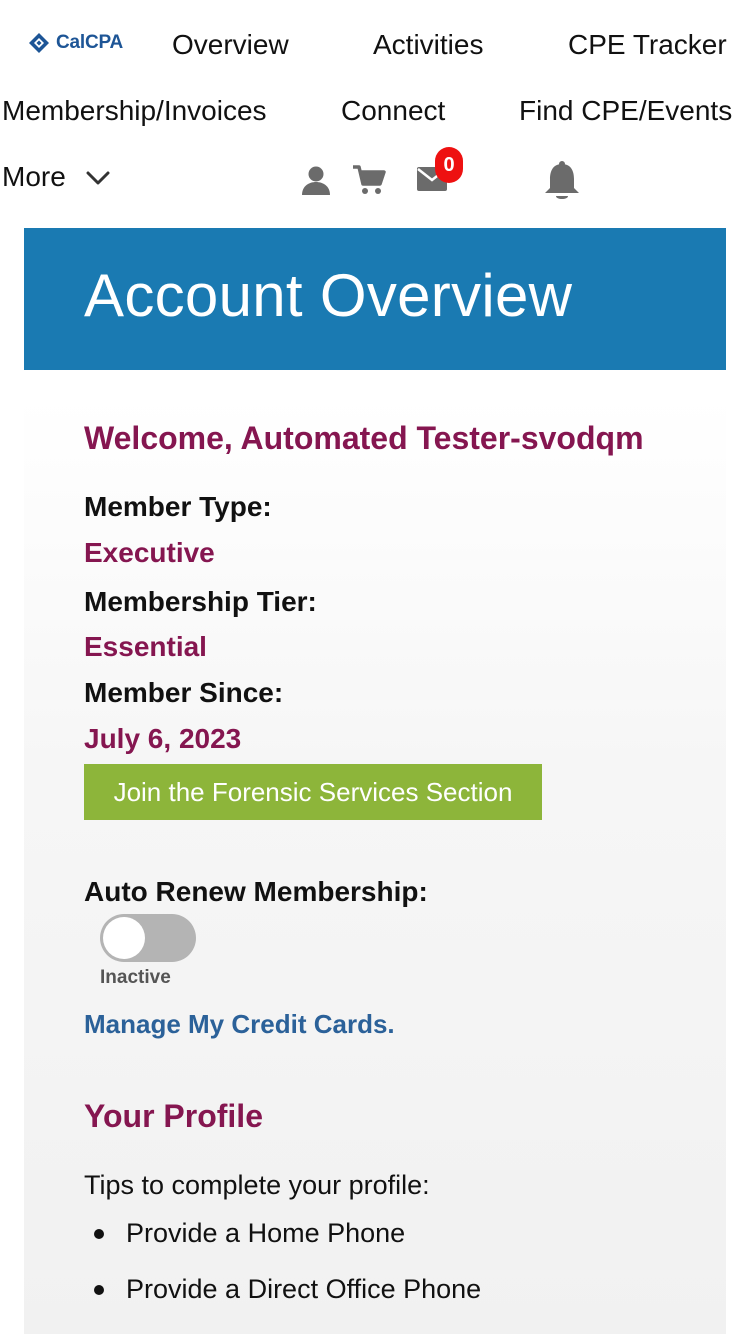 The width and height of the screenshot is (750, 1334). What do you see at coordinates (145, 646) in the screenshot?
I see `membership-tier-value: Essential` at bounding box center [145, 646].